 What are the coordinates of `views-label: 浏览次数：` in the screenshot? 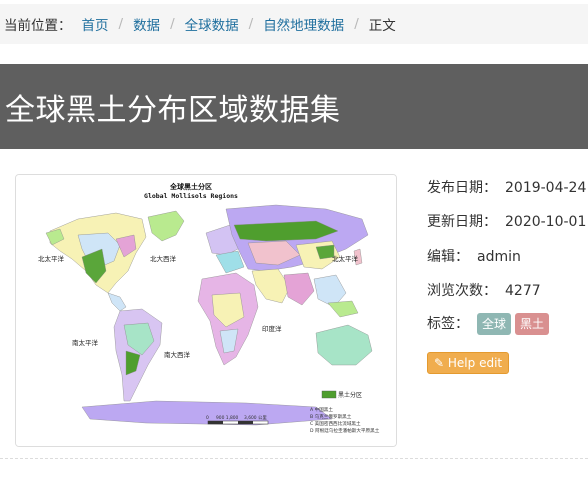 It's located at (462, 291).